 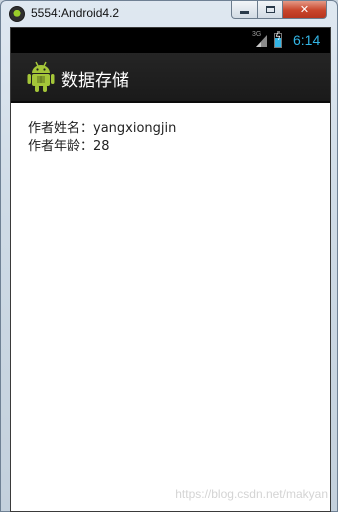 I want to click on clock: 6:14, so click(x=307, y=40).